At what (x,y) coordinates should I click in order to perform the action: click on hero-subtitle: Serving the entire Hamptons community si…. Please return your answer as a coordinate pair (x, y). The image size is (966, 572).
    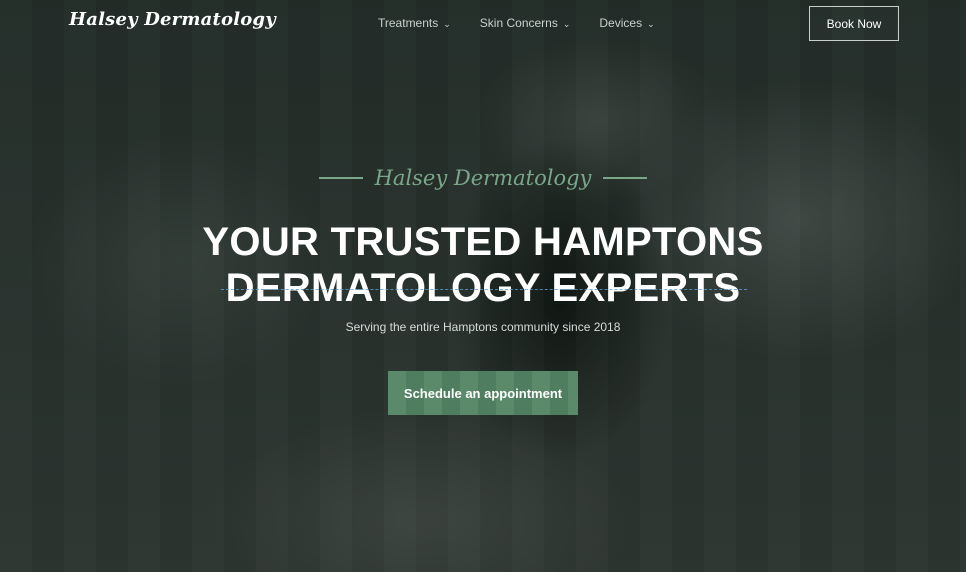
    Looking at the image, I should click on (483, 327).